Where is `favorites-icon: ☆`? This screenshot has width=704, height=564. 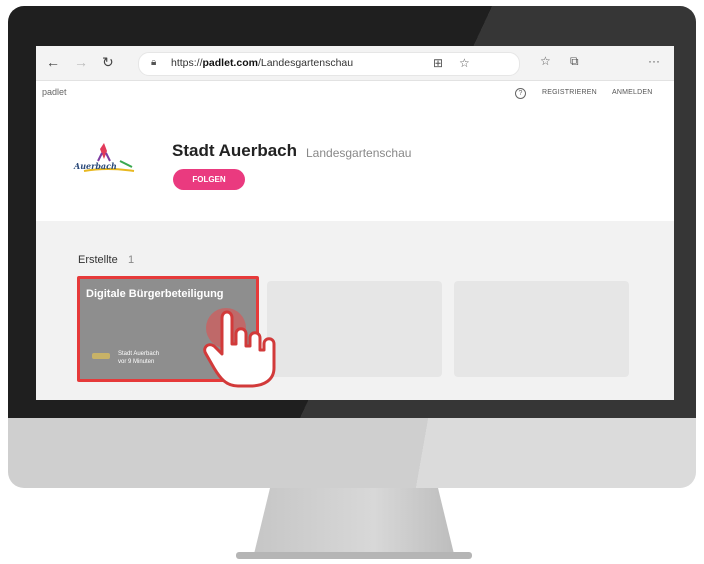 favorites-icon: ☆ is located at coordinates (545, 61).